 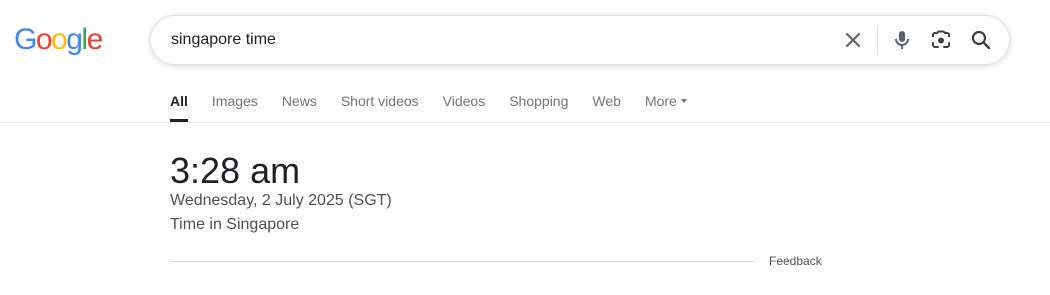 I want to click on google-logo: Google, so click(x=59, y=40).